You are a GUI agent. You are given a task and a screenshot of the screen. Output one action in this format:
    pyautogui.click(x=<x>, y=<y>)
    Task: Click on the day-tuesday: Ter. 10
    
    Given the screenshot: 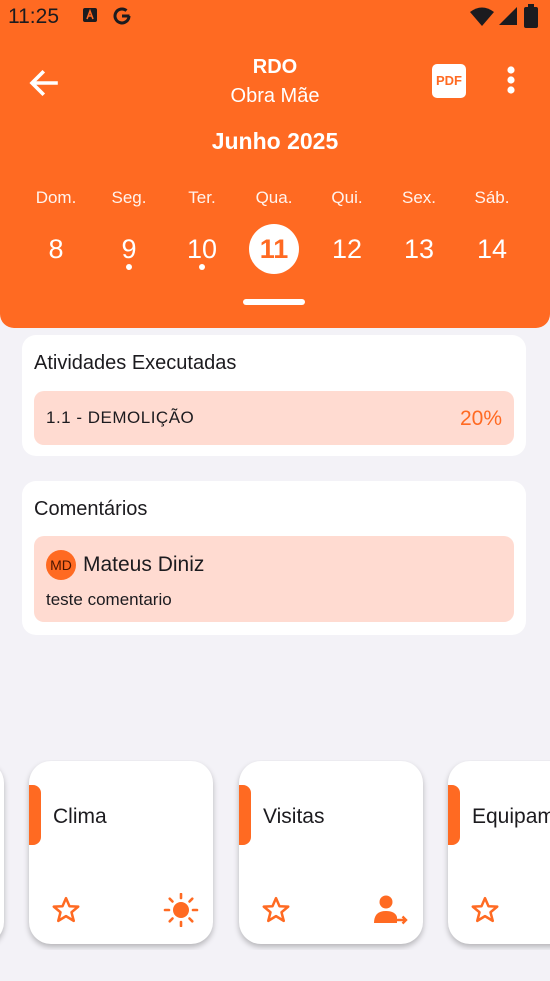 What is the action you would take?
    pyautogui.click(x=202, y=238)
    